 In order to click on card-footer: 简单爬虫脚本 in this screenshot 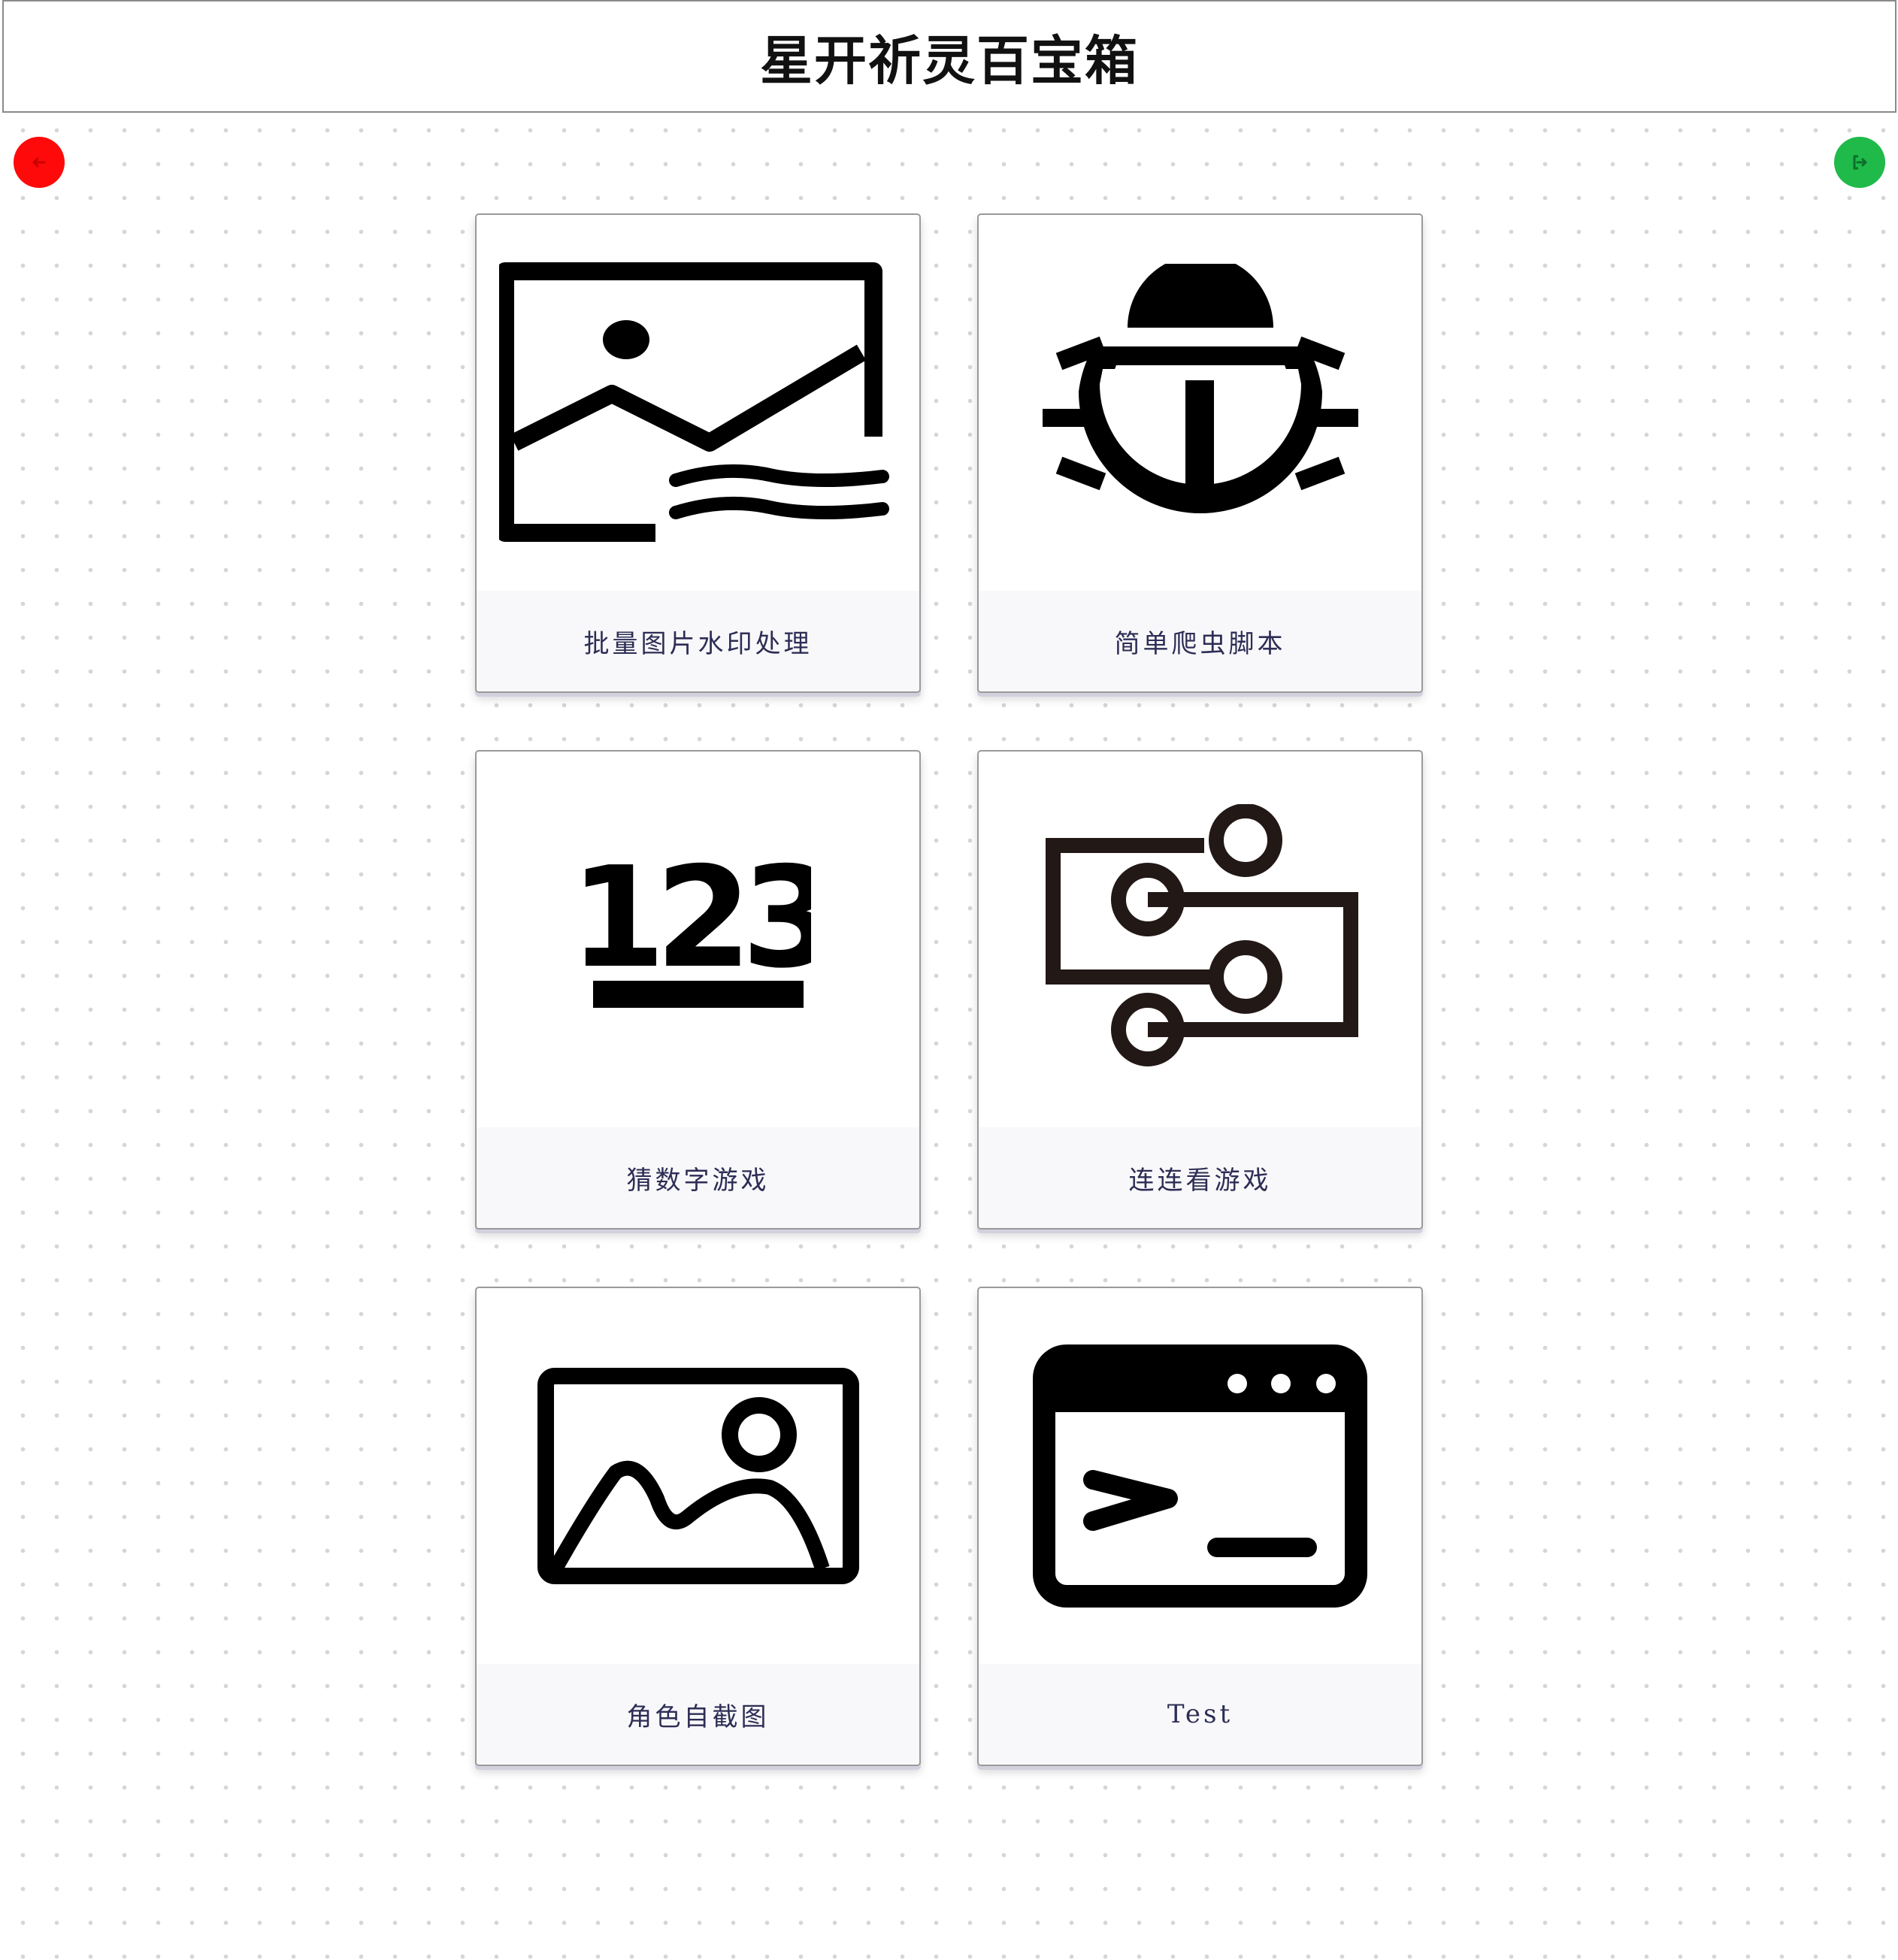, I will do `click(1200, 641)`.